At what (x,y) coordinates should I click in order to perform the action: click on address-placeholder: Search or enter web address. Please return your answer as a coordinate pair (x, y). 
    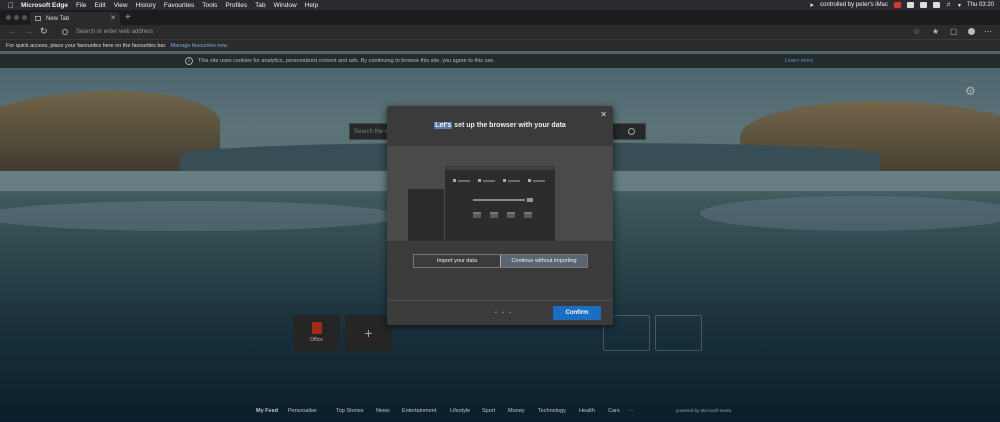
    Looking at the image, I should click on (115, 32).